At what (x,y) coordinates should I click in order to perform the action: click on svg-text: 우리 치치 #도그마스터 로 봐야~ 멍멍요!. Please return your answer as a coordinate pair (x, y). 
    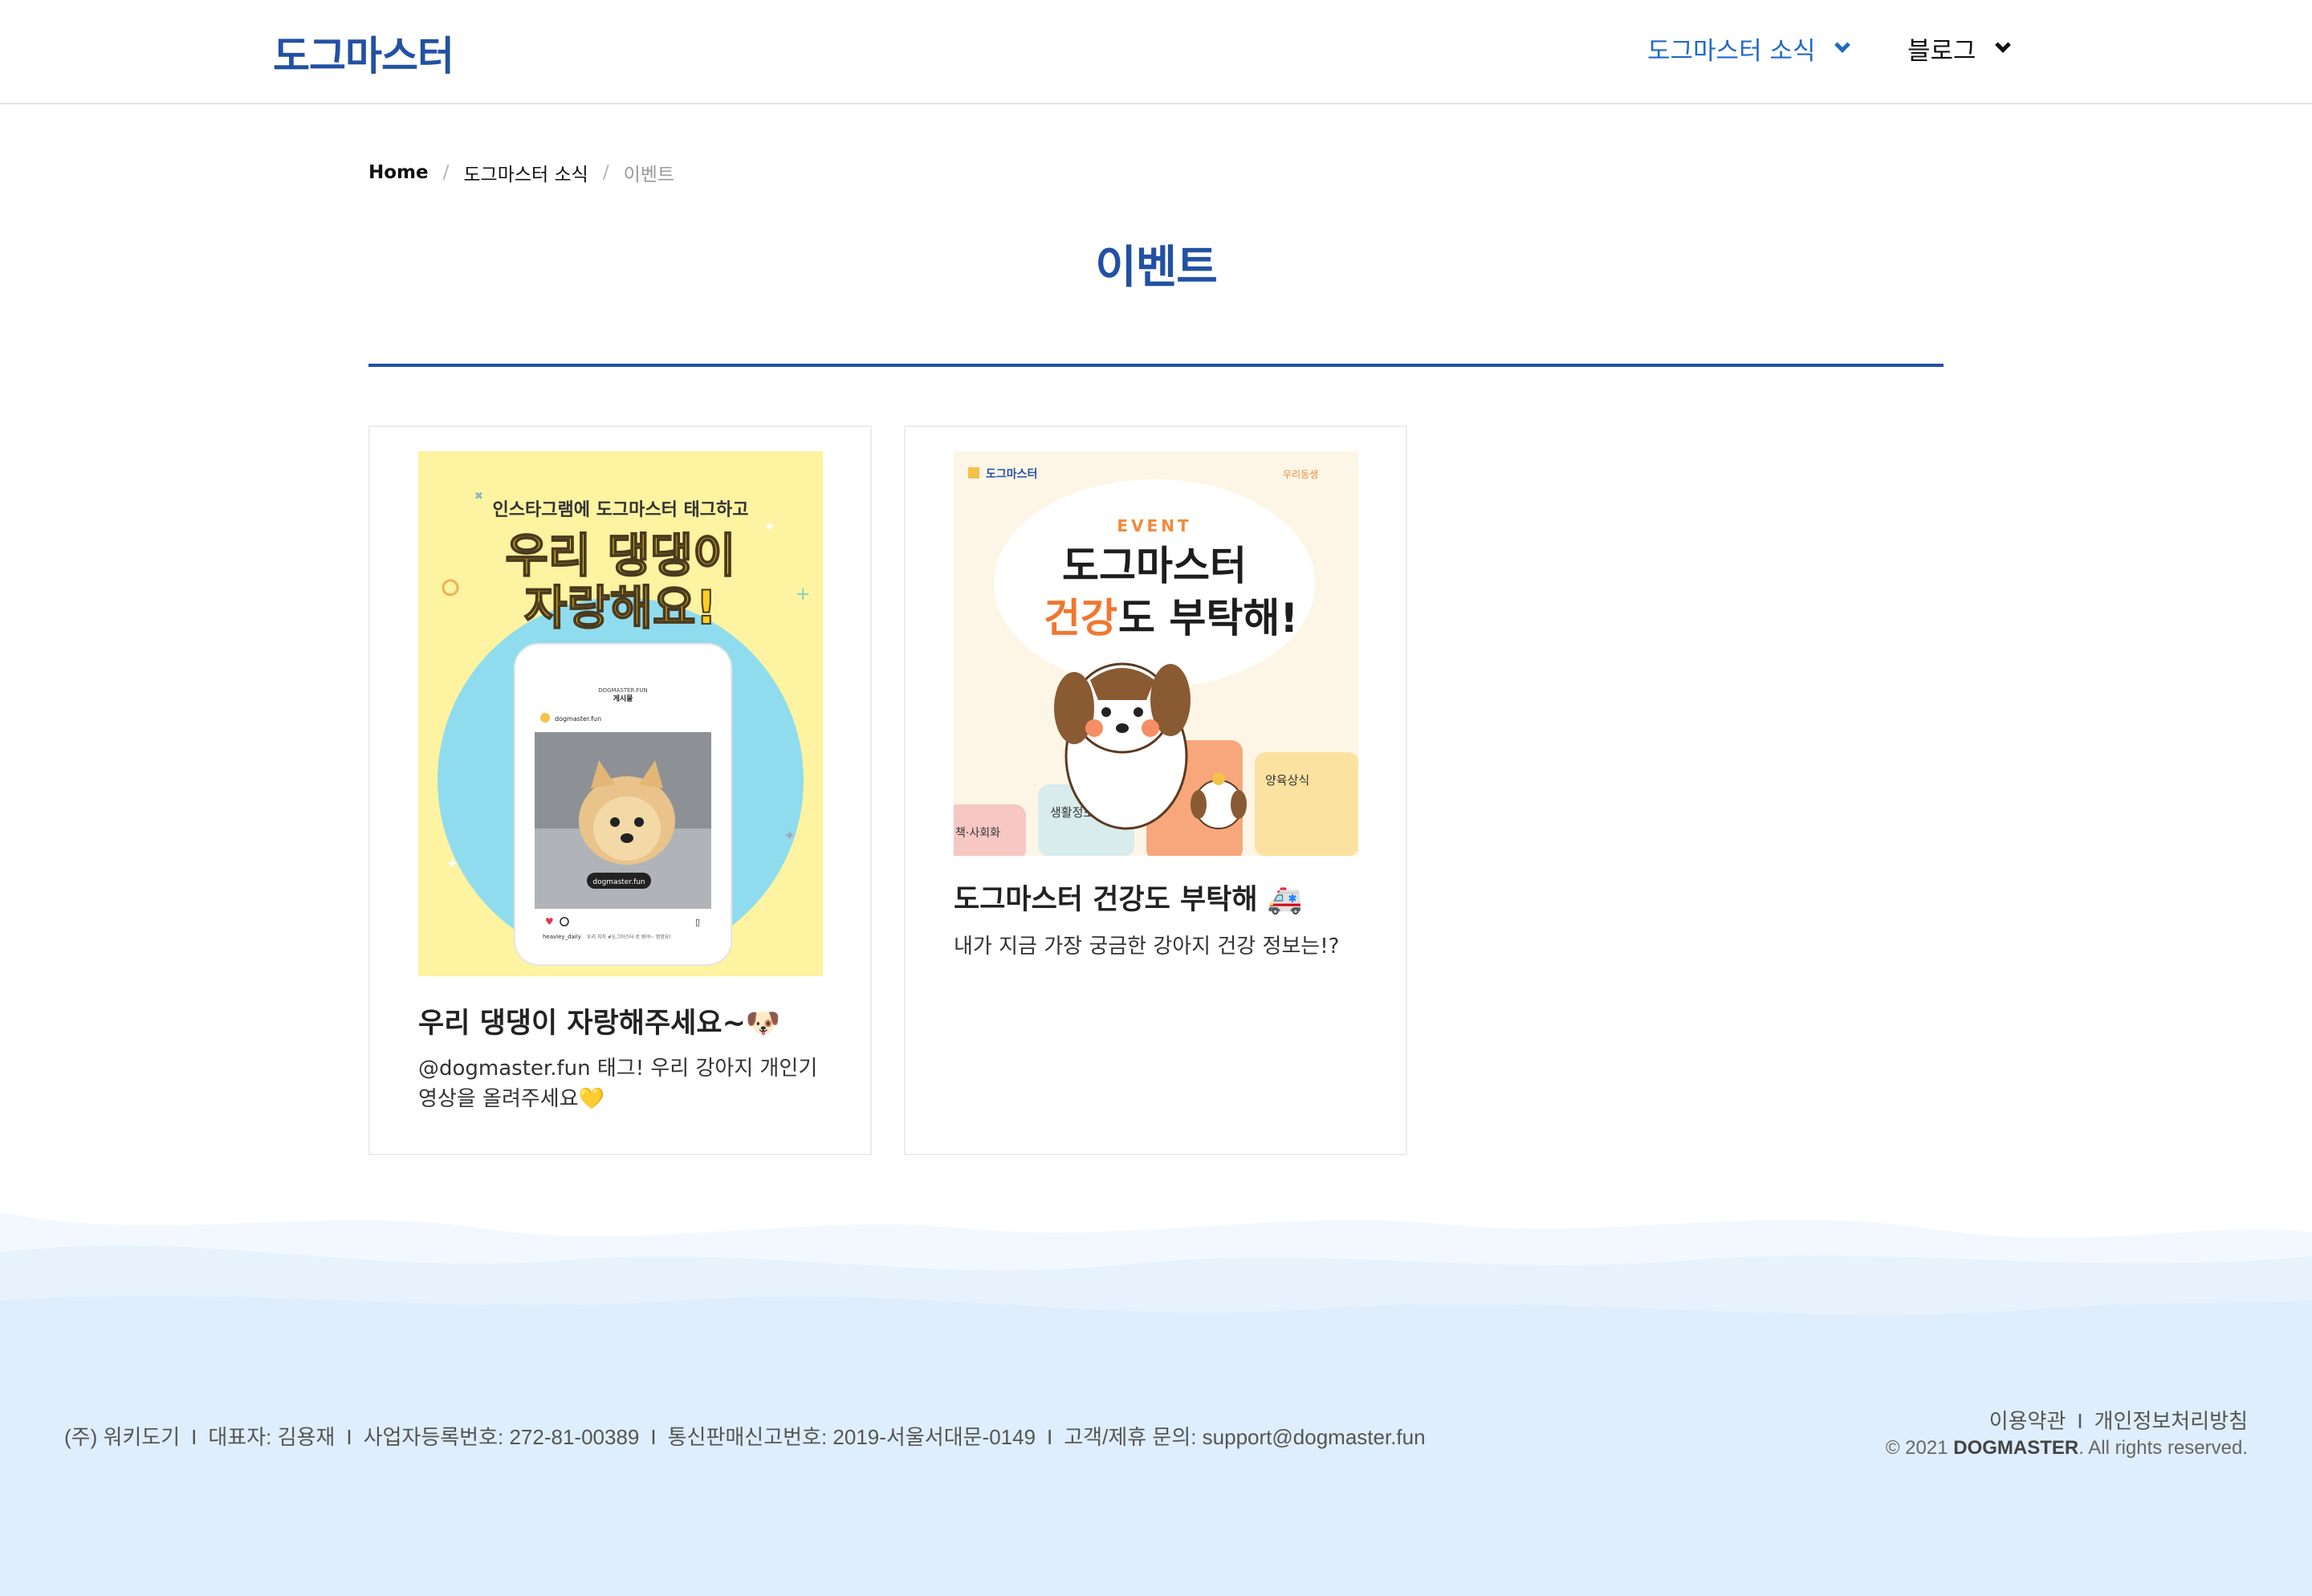
    Looking at the image, I should click on (629, 937).